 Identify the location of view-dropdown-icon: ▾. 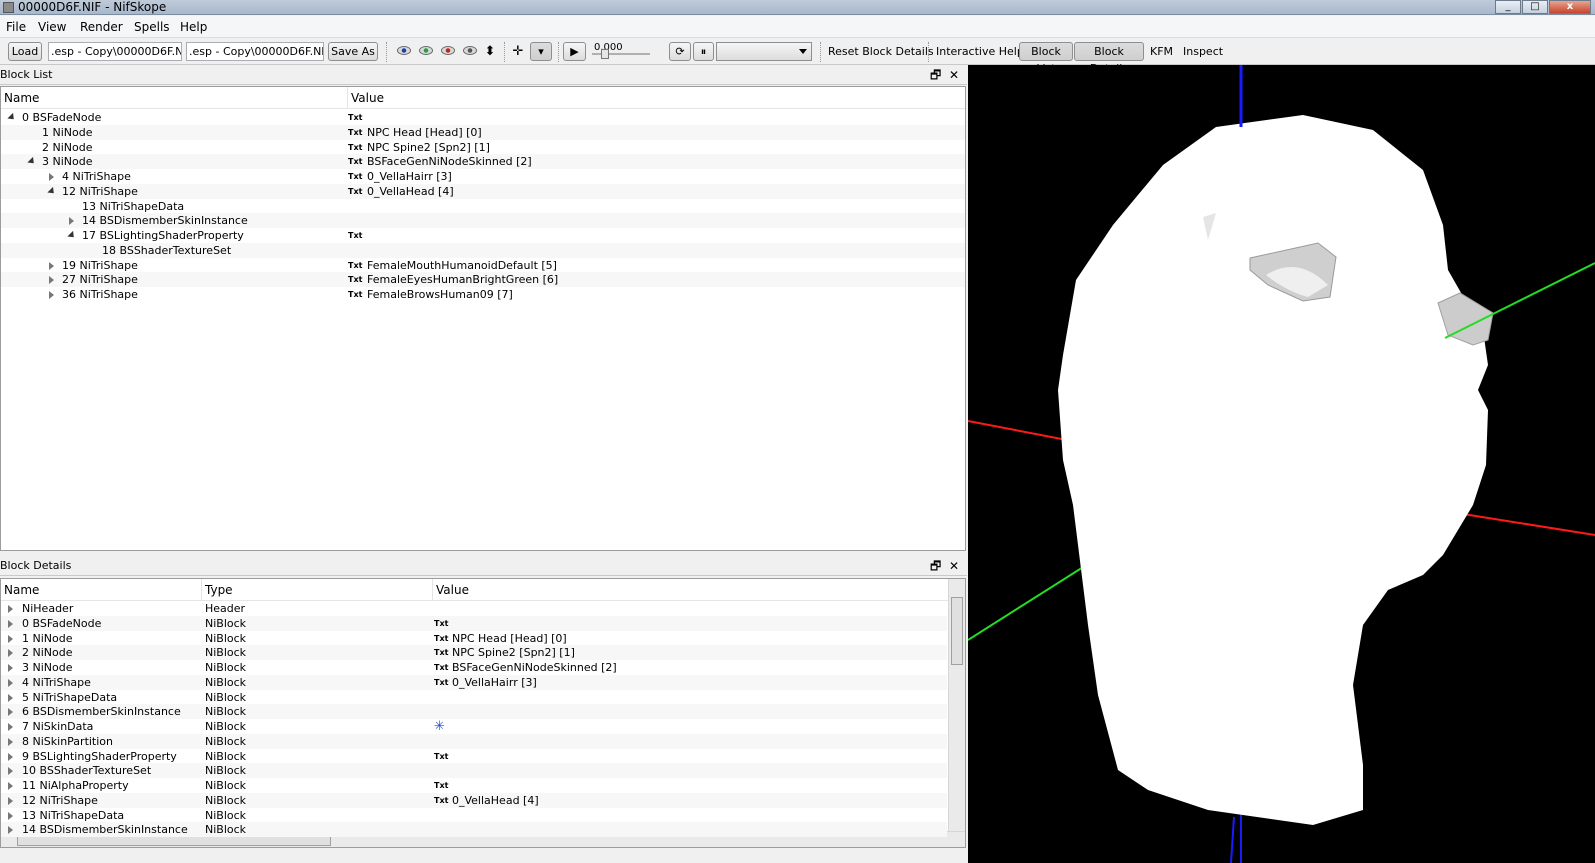
(541, 51).